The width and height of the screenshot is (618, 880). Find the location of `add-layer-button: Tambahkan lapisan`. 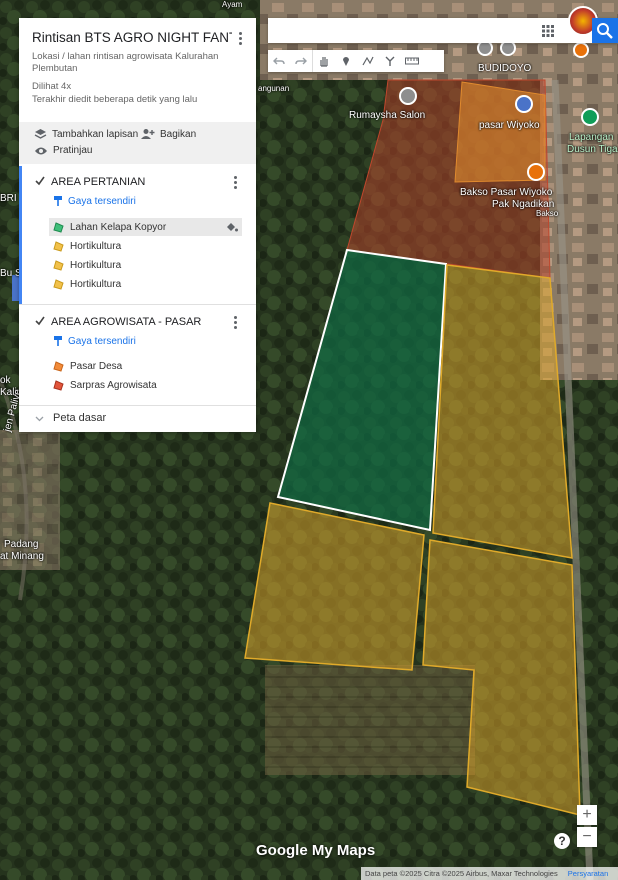

add-layer-button: Tambahkan lapisan is located at coordinates (86, 134).